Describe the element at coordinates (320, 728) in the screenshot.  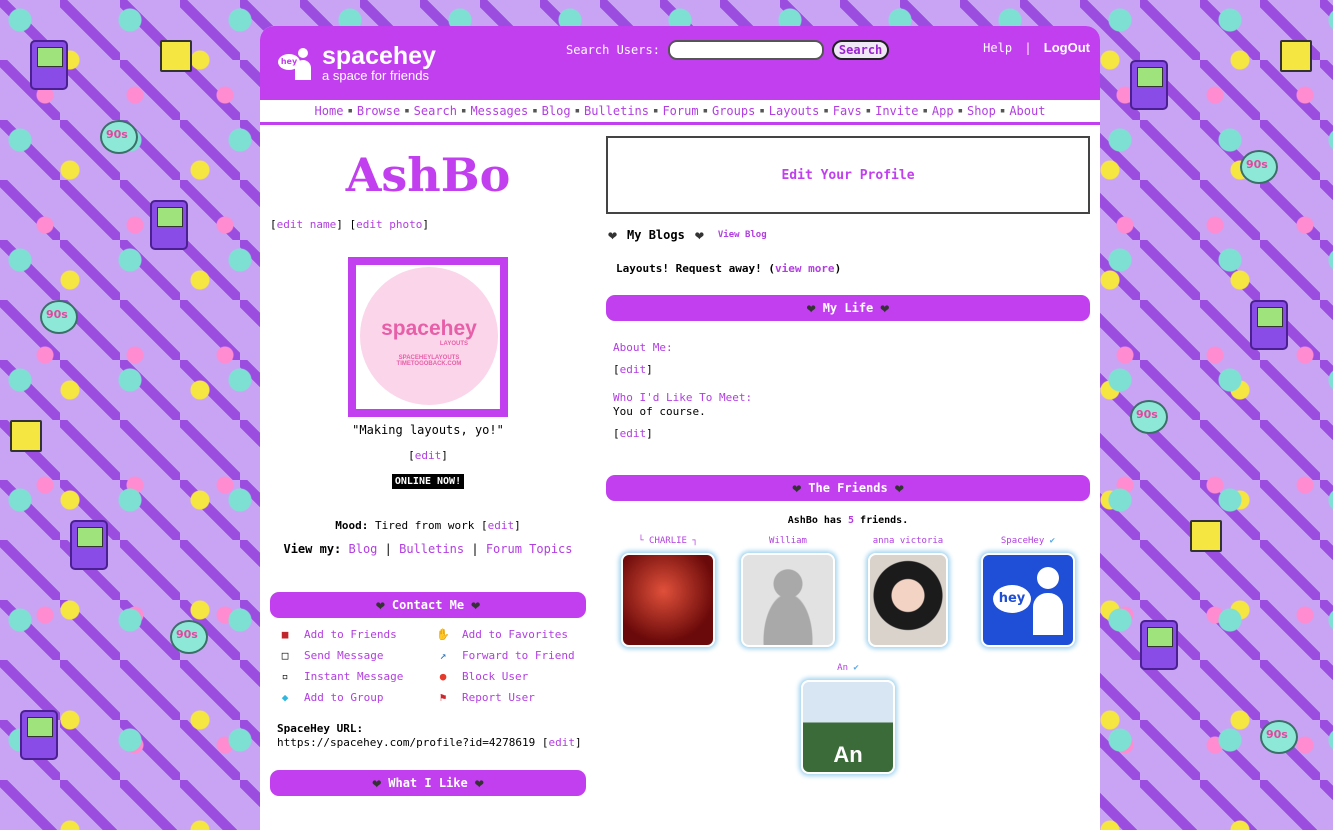
I see `url-label: SpaceHey URL:` at that location.